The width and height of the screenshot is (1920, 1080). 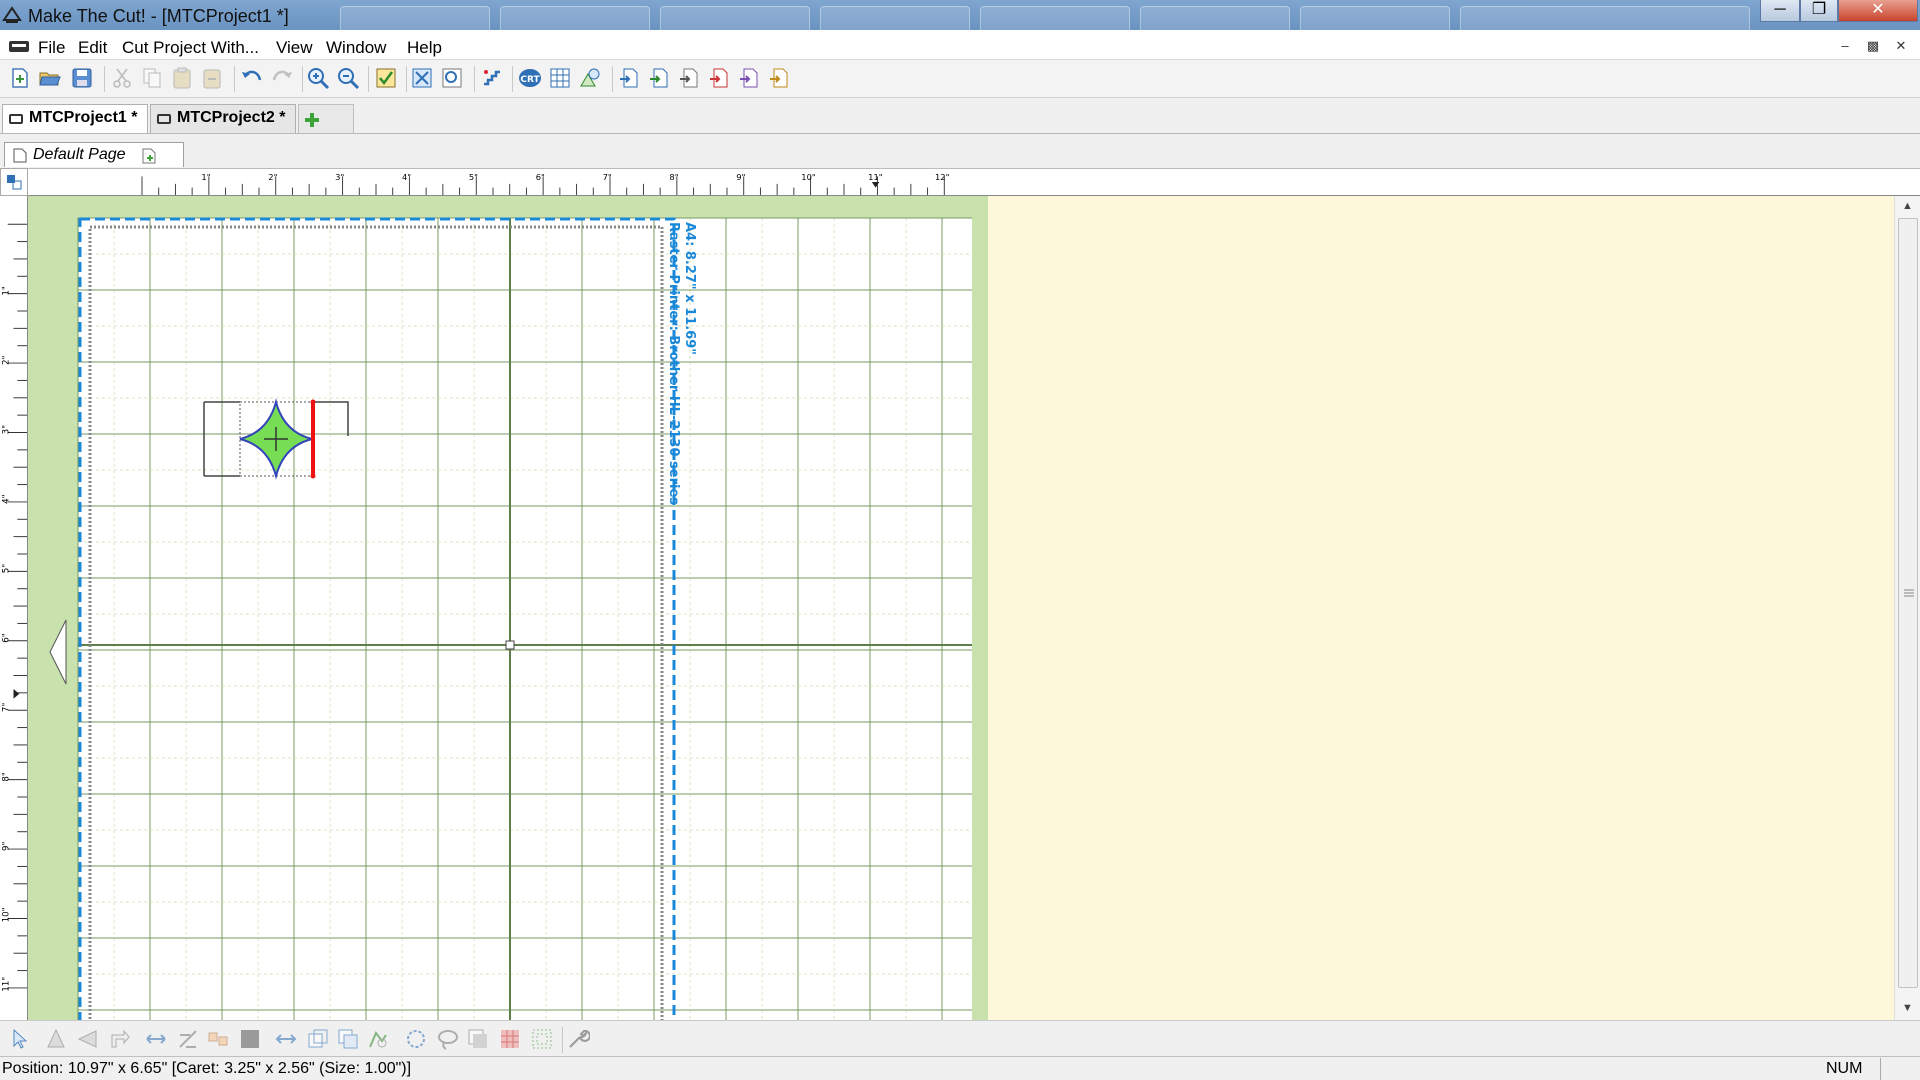 What do you see at coordinates (318, 1039) in the screenshot?
I see `layer-icon` at bounding box center [318, 1039].